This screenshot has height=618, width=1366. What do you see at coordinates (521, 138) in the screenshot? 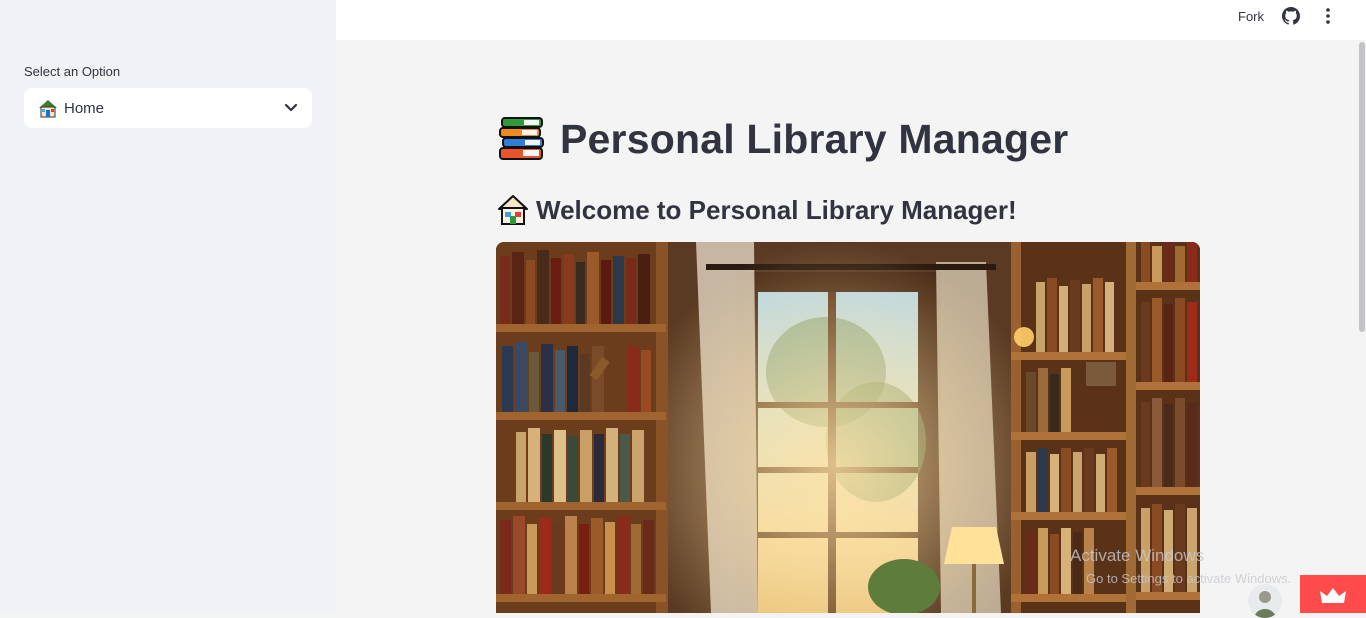
I see `books-icon` at bounding box center [521, 138].